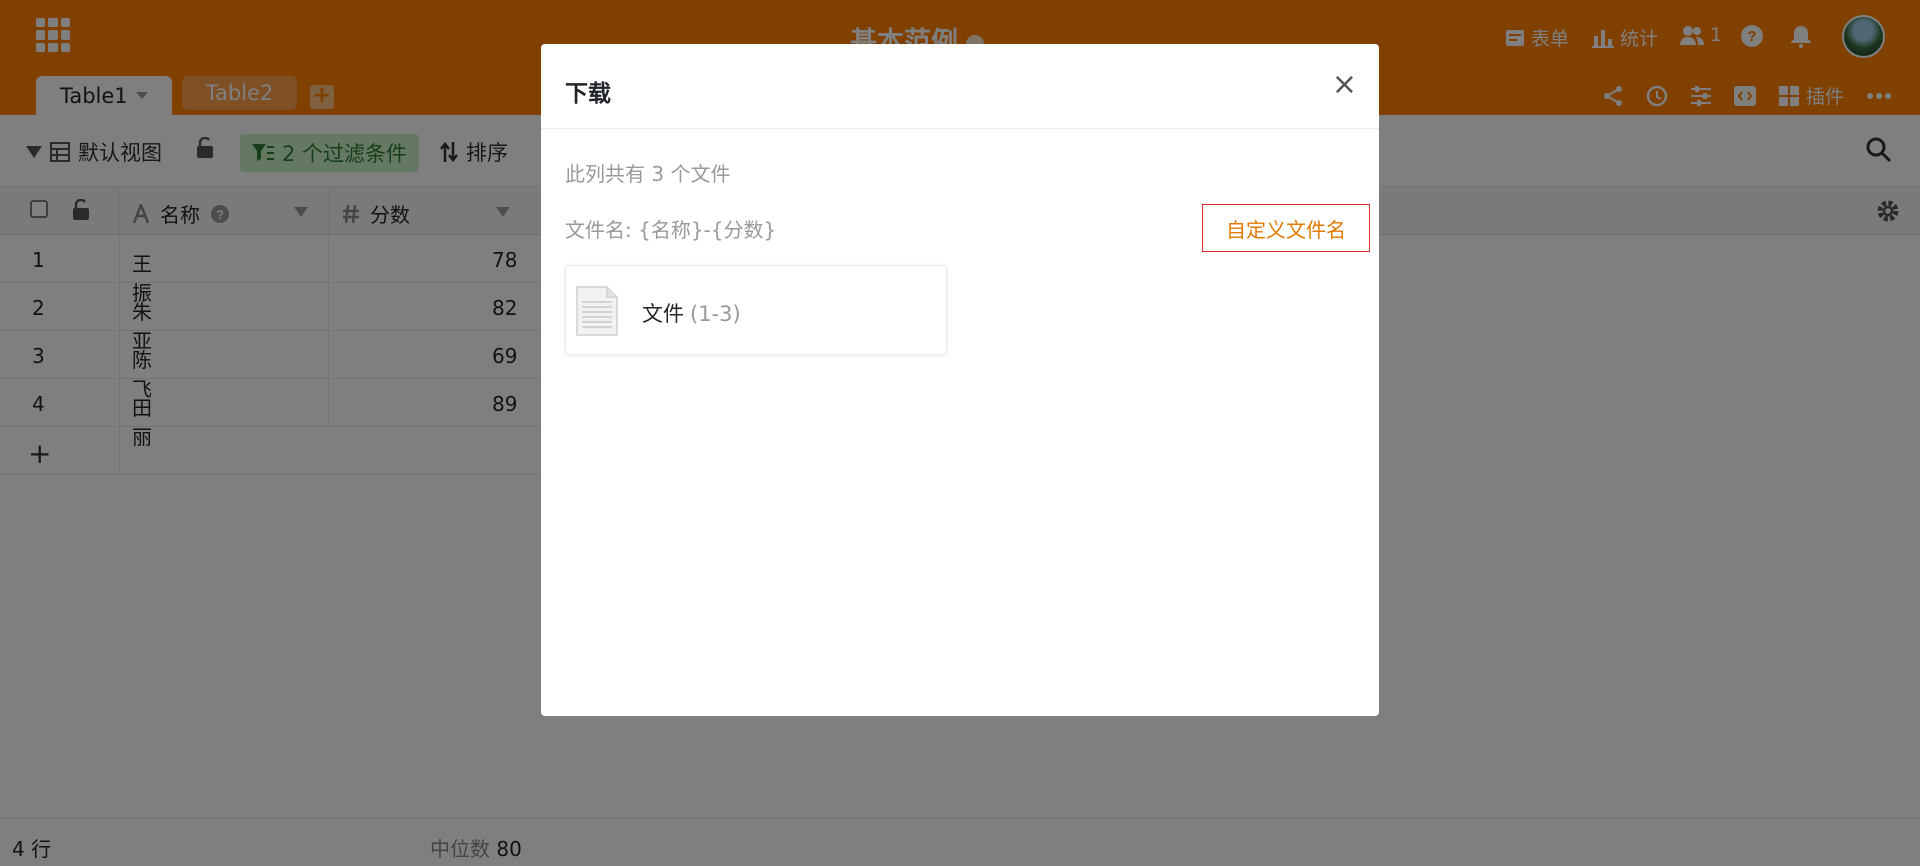 The image size is (1920, 866). I want to click on file-name: 文件 (1-3), so click(691, 314).